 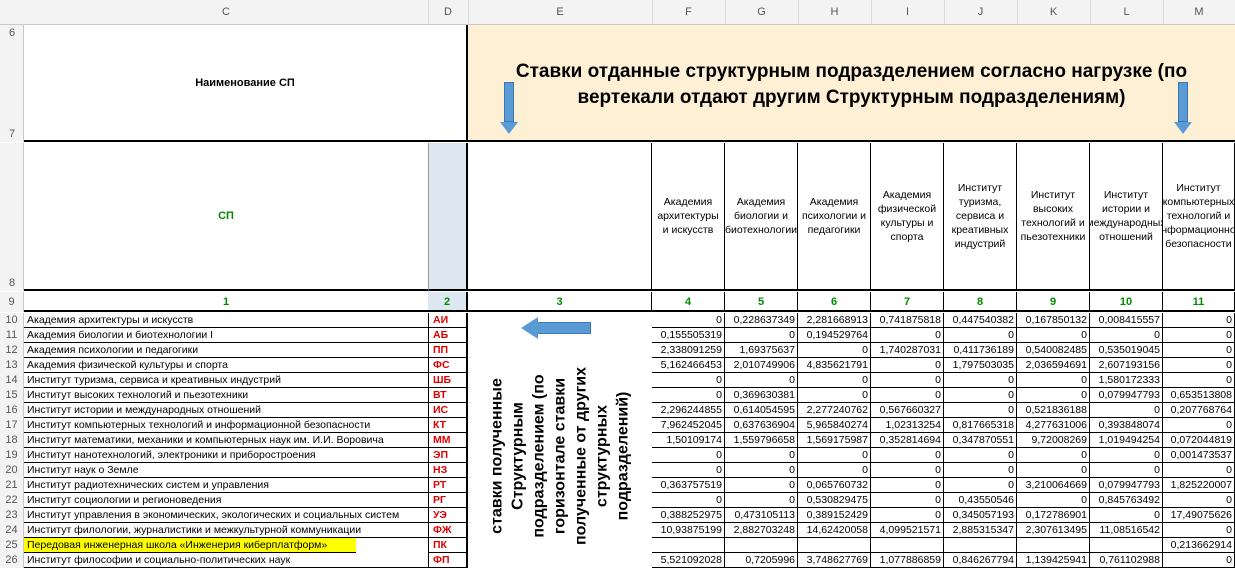 What do you see at coordinates (761, 320) in the screenshot?
I see `value-cell: 0,228637349` at bounding box center [761, 320].